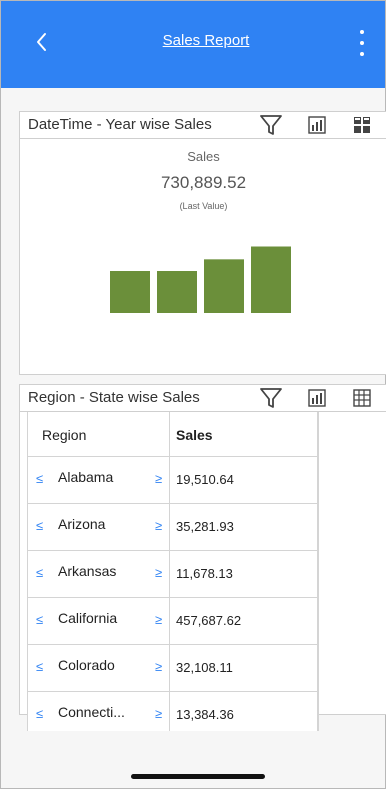  What do you see at coordinates (209, 620) in the screenshot?
I see `sales-value: 457,687.62` at bounding box center [209, 620].